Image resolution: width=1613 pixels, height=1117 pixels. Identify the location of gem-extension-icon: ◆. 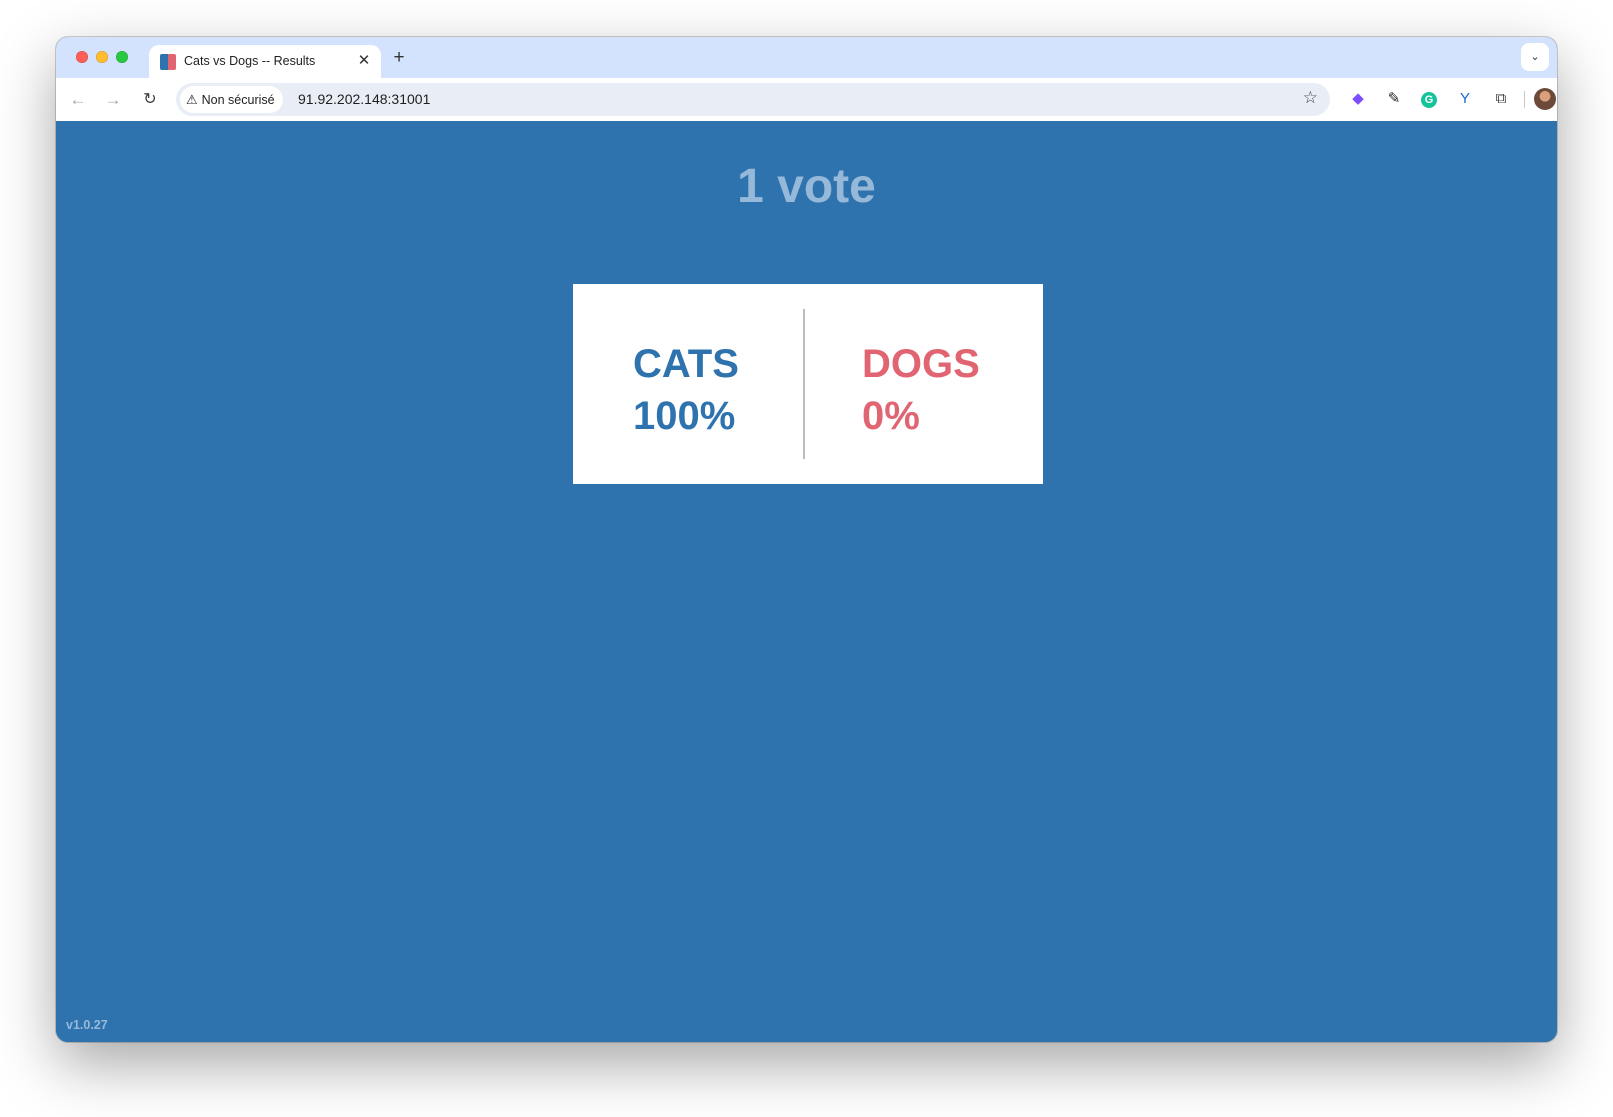
(1358, 99).